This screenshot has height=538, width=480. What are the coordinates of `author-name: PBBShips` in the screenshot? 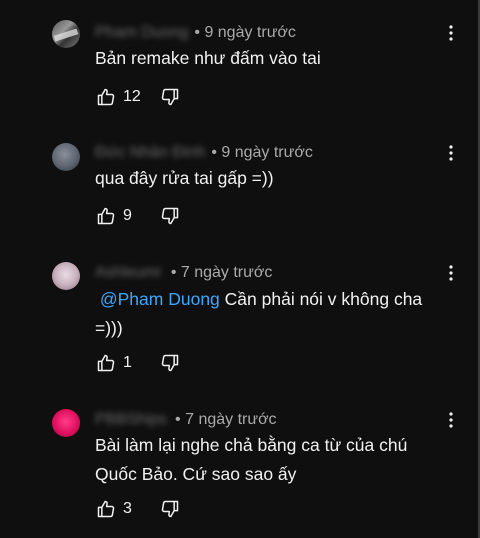 It's located at (131, 420).